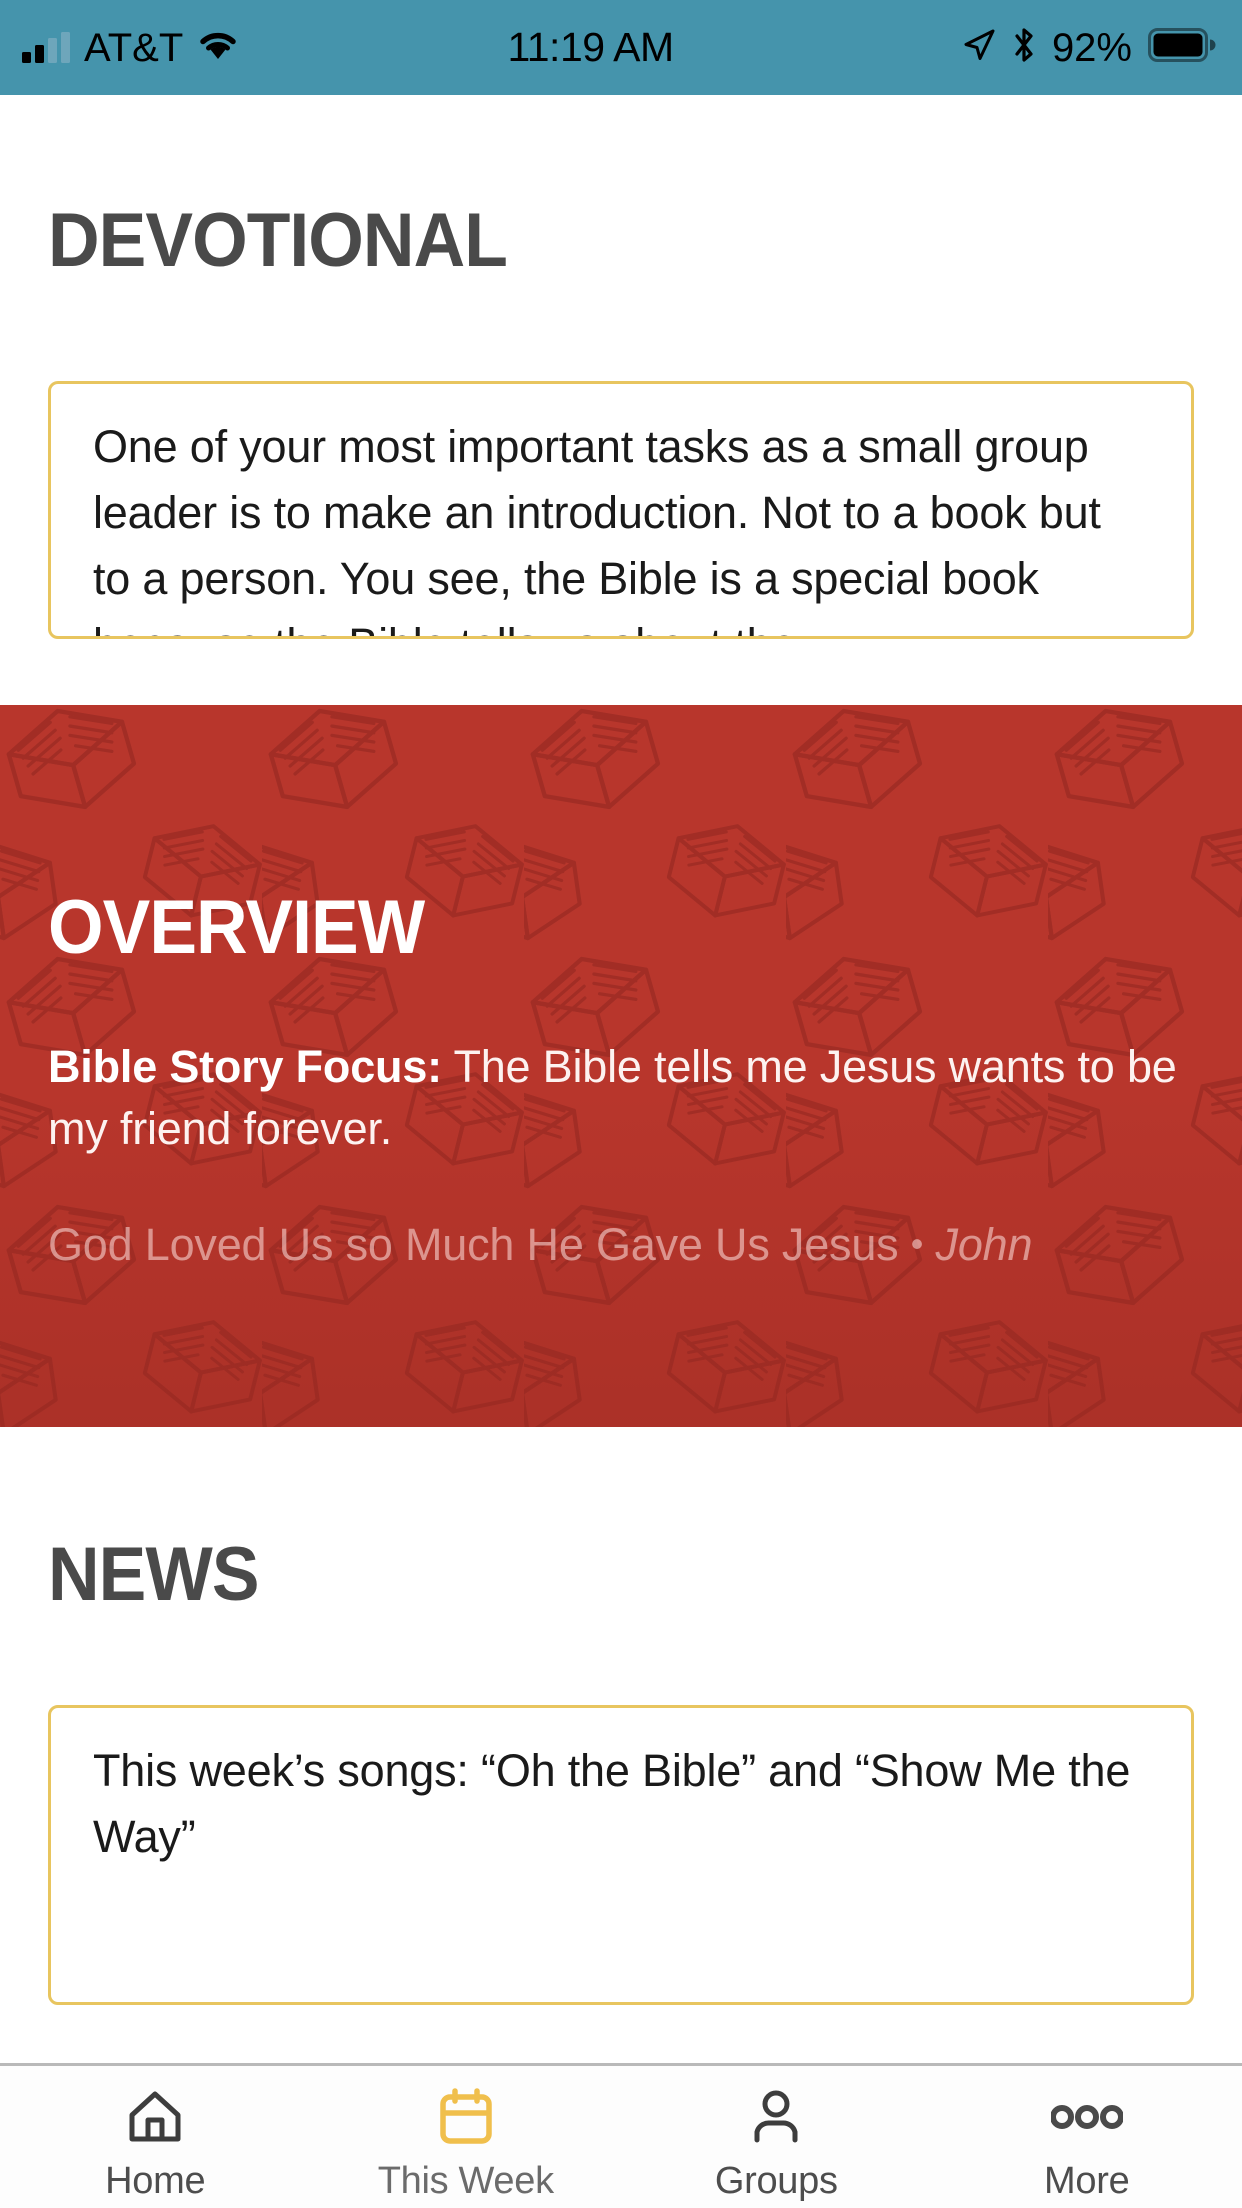 The width and height of the screenshot is (1242, 2208). Describe the element at coordinates (1024, 47) in the screenshot. I see `bluetooth-icon` at that location.